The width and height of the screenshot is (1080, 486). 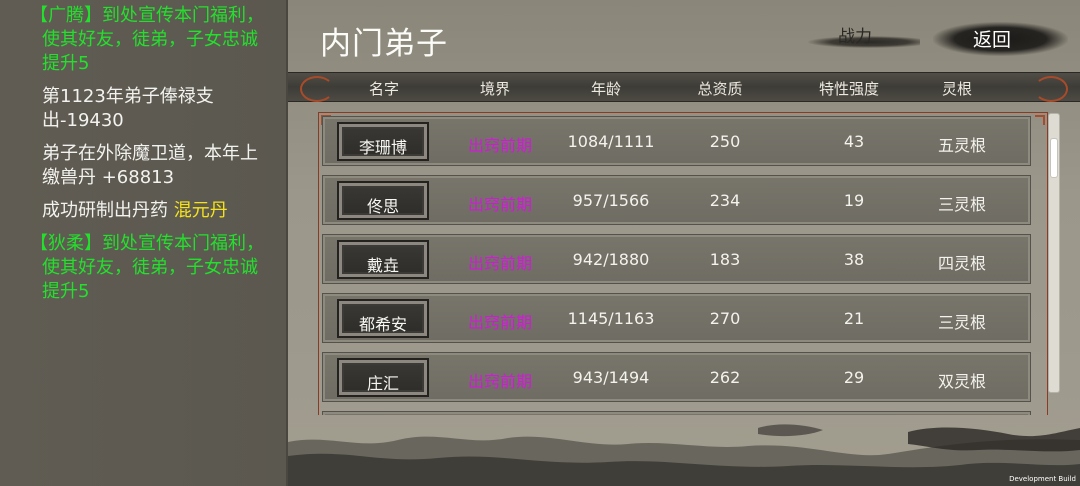 I want to click on log-entry: 成功研制出丹药 混元丹, so click(x=157, y=211).